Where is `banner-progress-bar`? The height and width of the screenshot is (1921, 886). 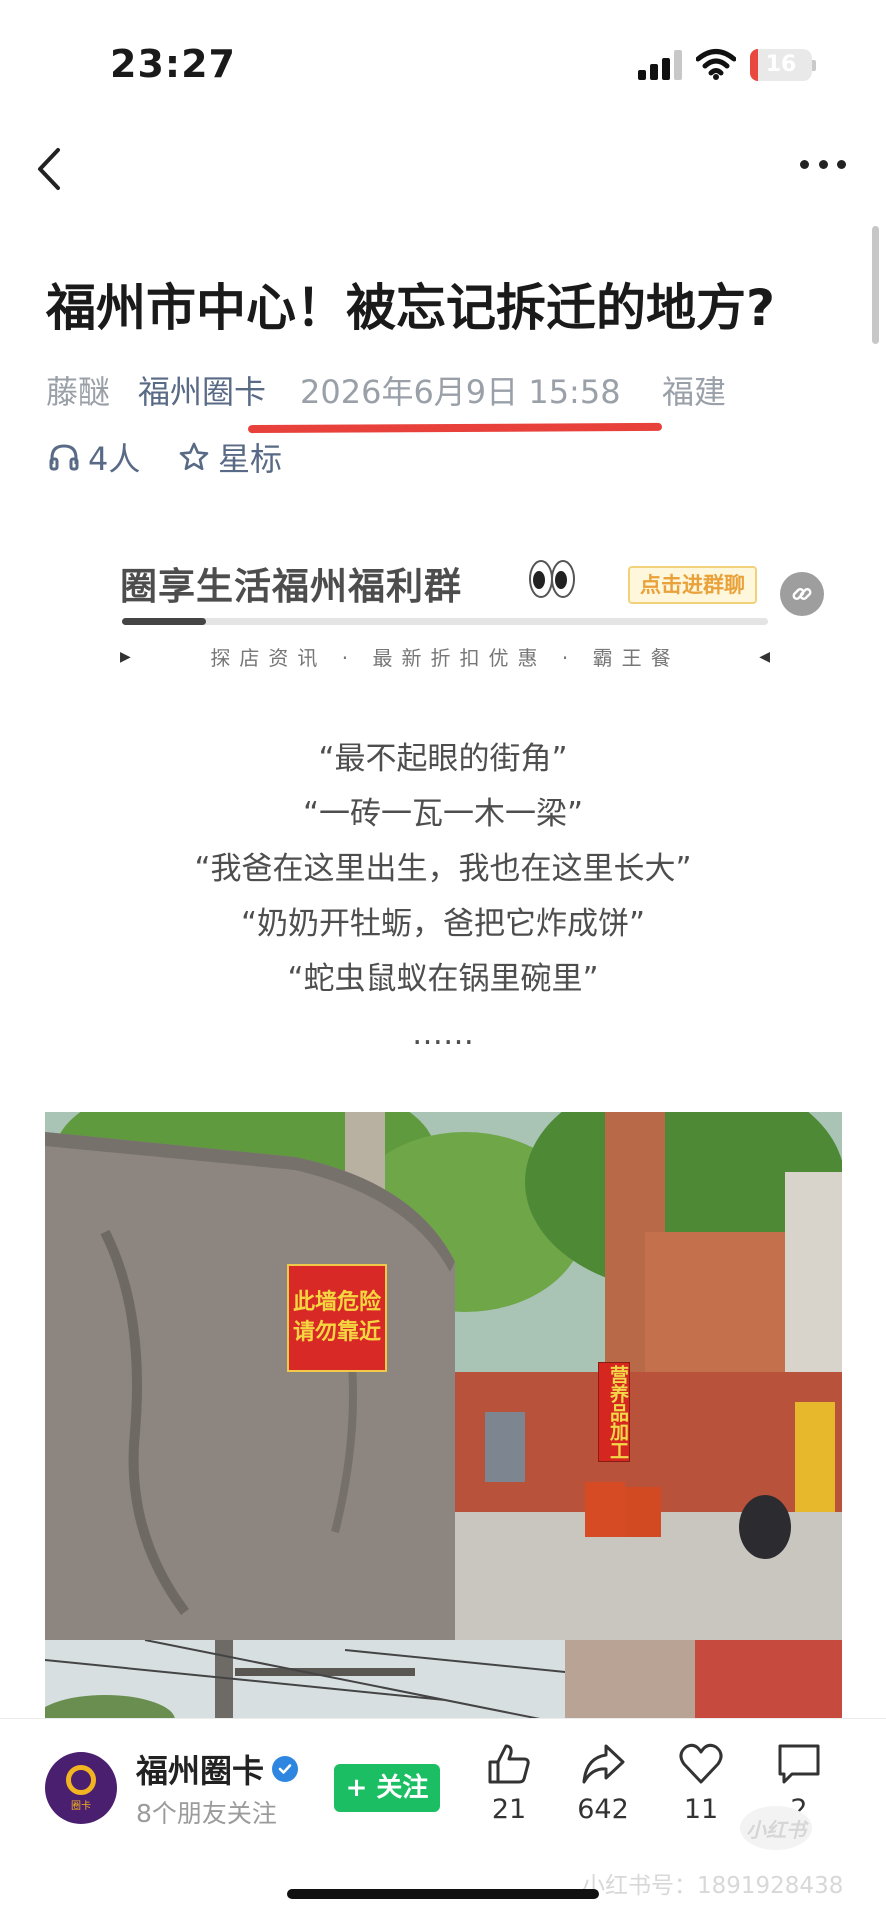
banner-progress-bar is located at coordinates (445, 621).